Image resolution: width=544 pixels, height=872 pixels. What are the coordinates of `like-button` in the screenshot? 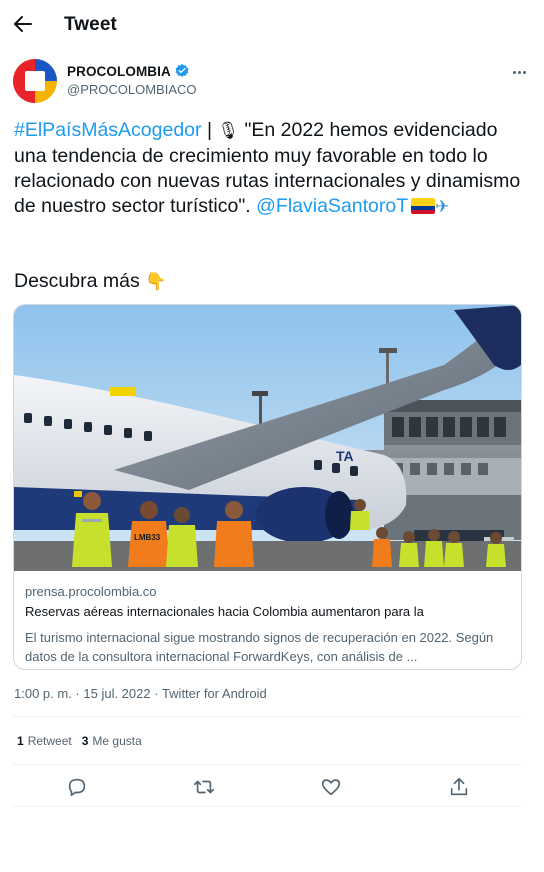 It's located at (331, 787).